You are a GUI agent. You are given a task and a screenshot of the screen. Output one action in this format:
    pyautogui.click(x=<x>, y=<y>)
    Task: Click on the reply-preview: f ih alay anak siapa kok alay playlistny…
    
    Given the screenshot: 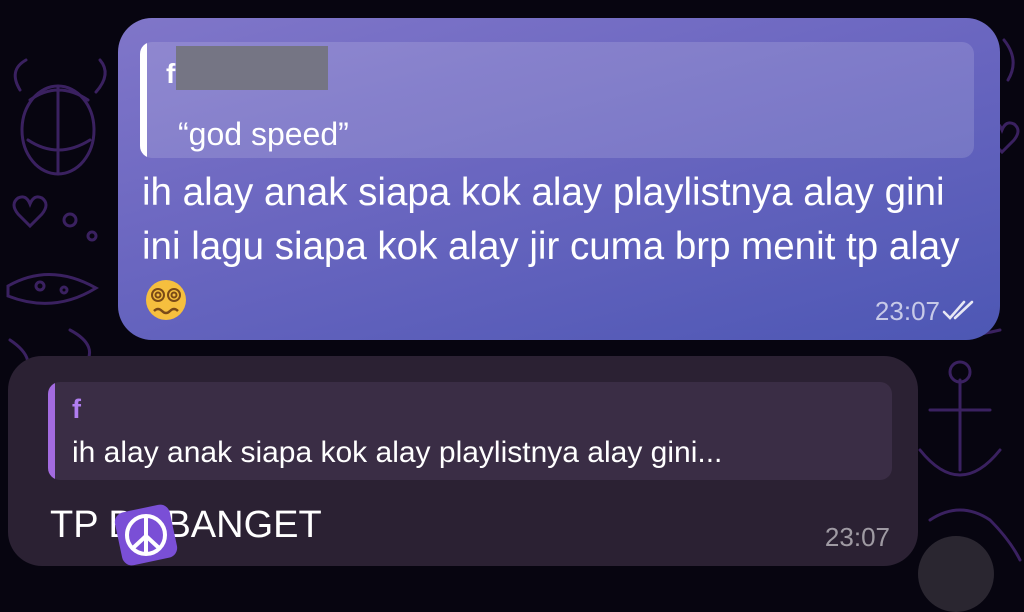 What is the action you would take?
    pyautogui.click(x=470, y=431)
    